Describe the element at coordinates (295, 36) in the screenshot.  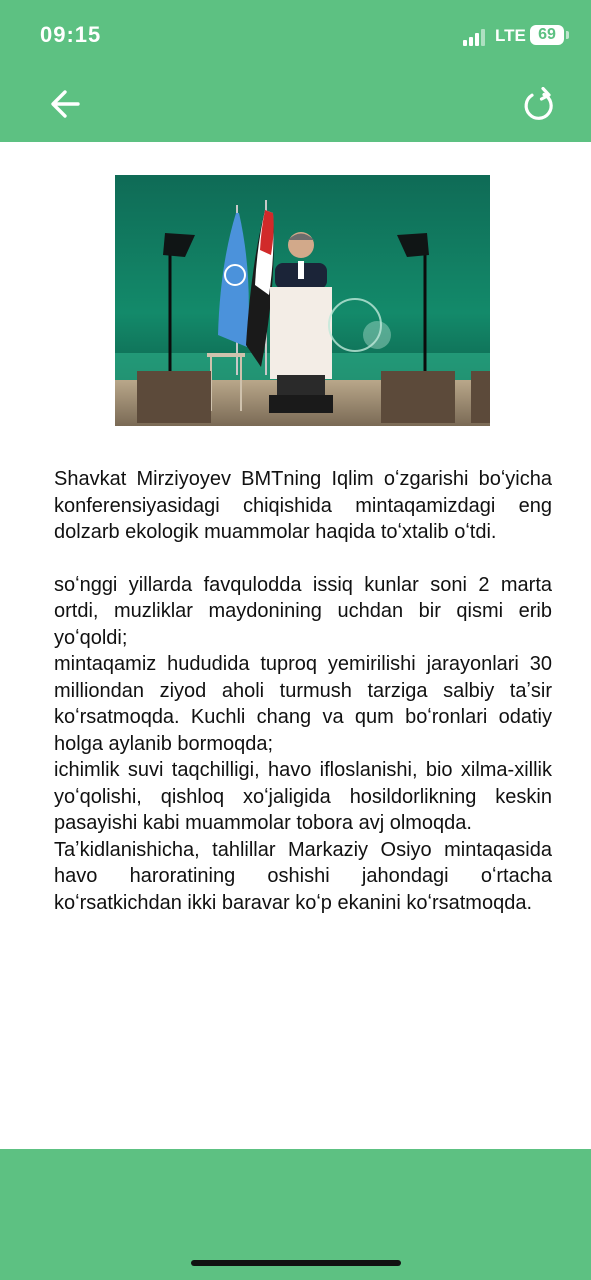
I see `status-bar: 09:15 LTE 69` at that location.